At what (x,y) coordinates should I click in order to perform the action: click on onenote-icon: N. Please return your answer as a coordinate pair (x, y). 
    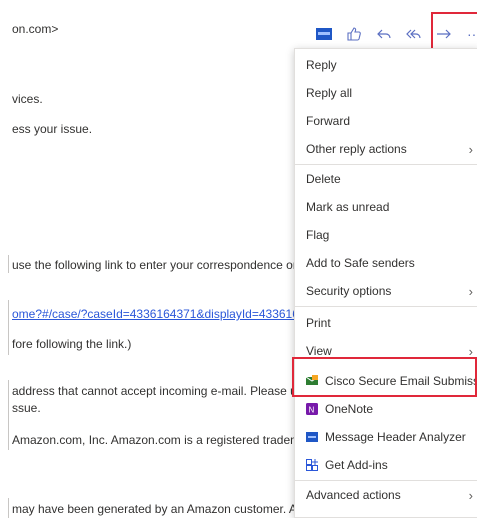
    Looking at the image, I should click on (312, 409).